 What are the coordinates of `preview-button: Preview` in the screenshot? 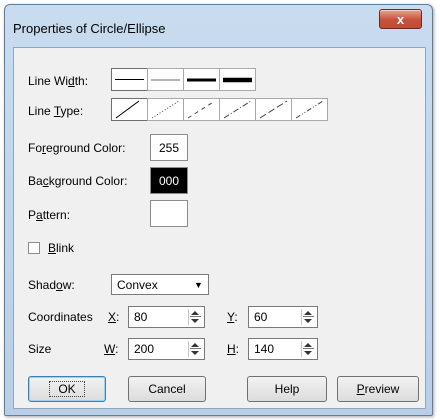 It's located at (378, 389).